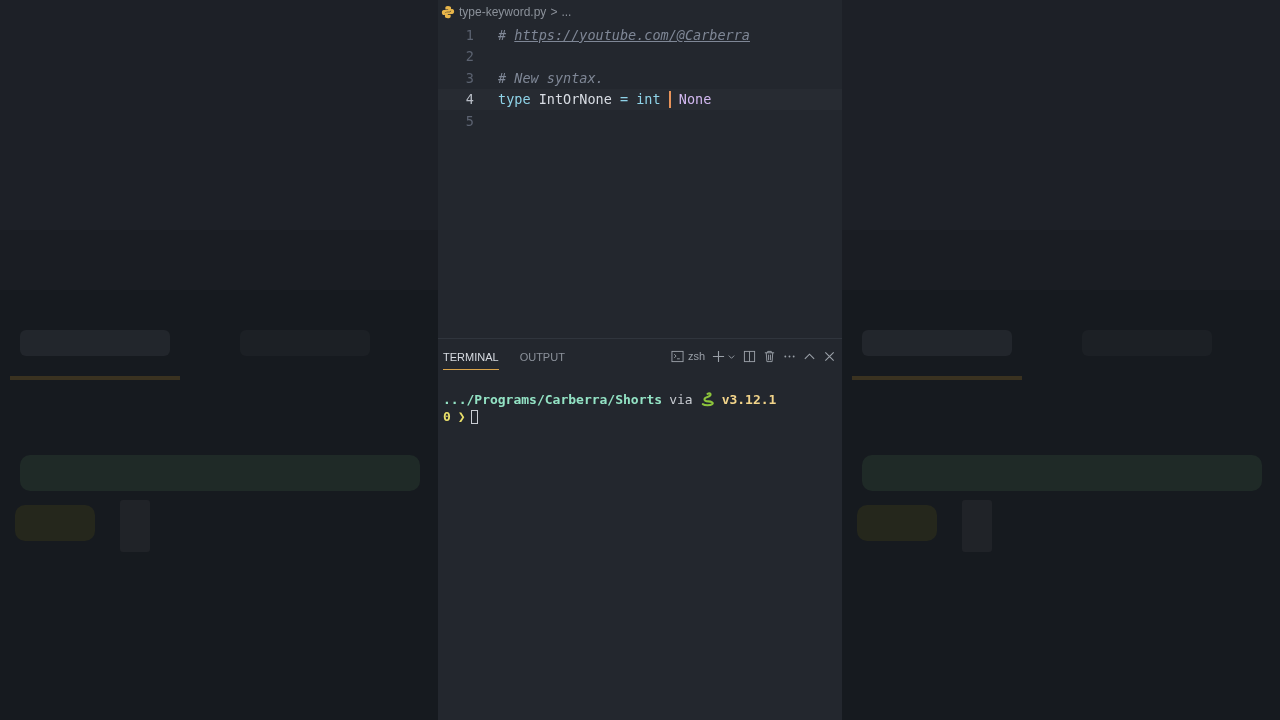 The image size is (1280, 720). What do you see at coordinates (769, 356) in the screenshot?
I see `trash-icon` at bounding box center [769, 356].